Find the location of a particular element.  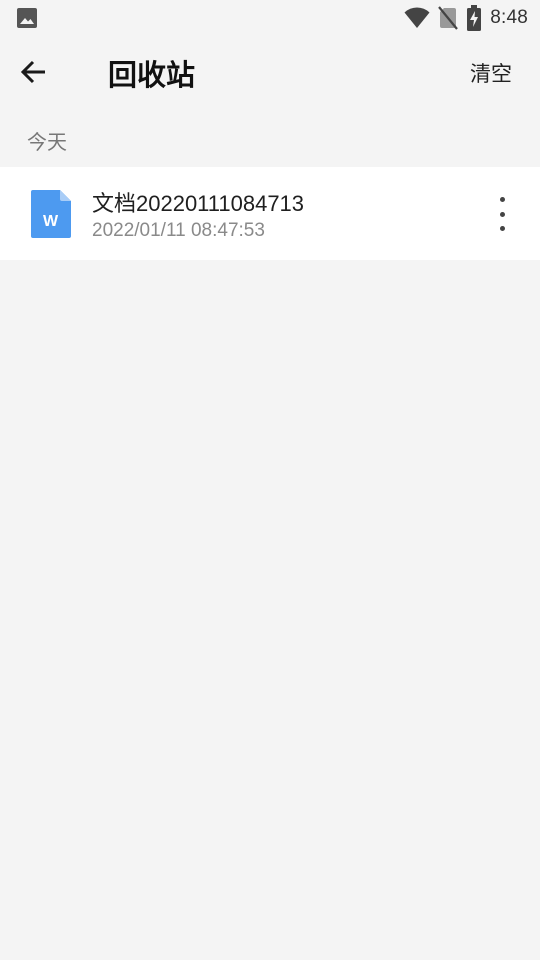

status-time: 8:48 is located at coordinates (509, 17).